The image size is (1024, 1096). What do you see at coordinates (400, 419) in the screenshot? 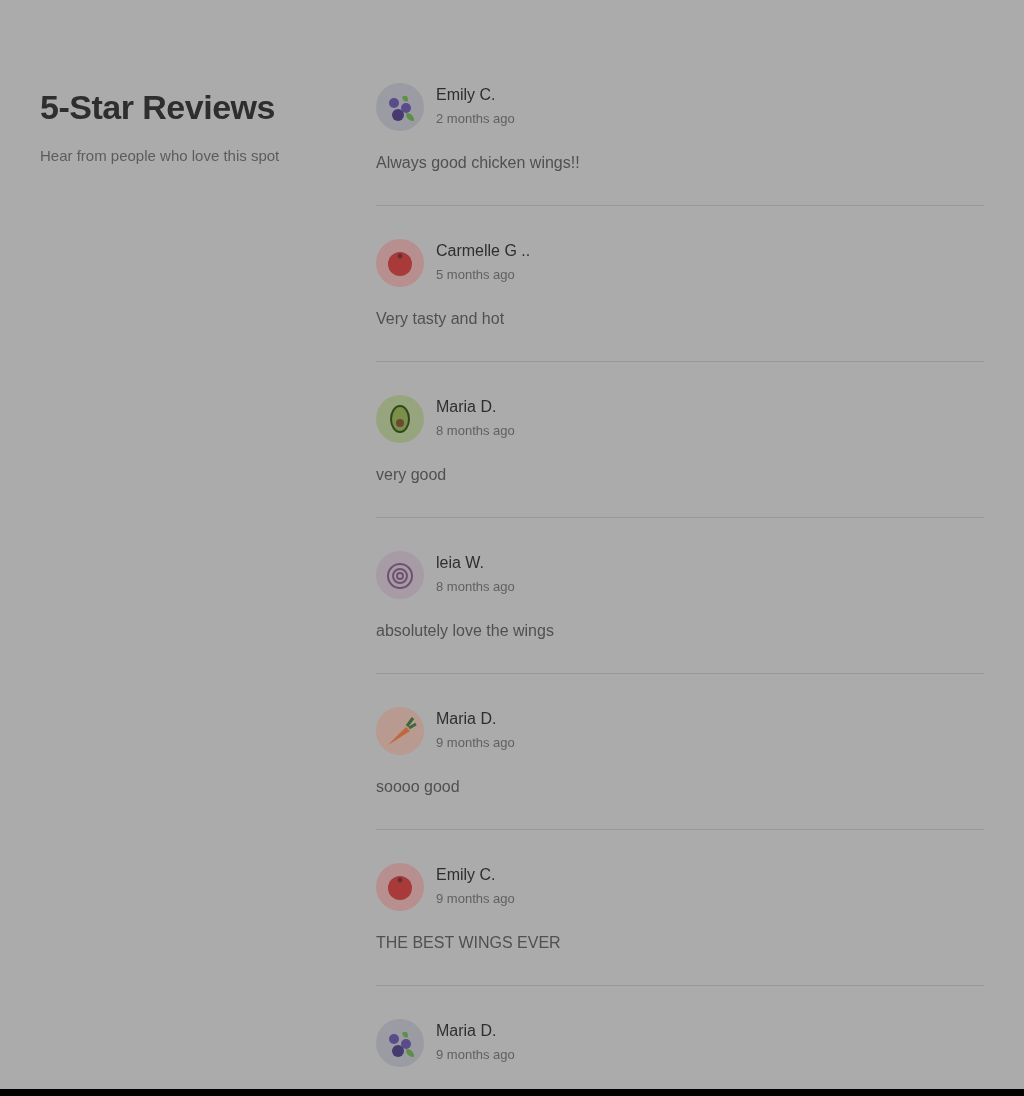
I see `avocado-avatar-icon` at bounding box center [400, 419].